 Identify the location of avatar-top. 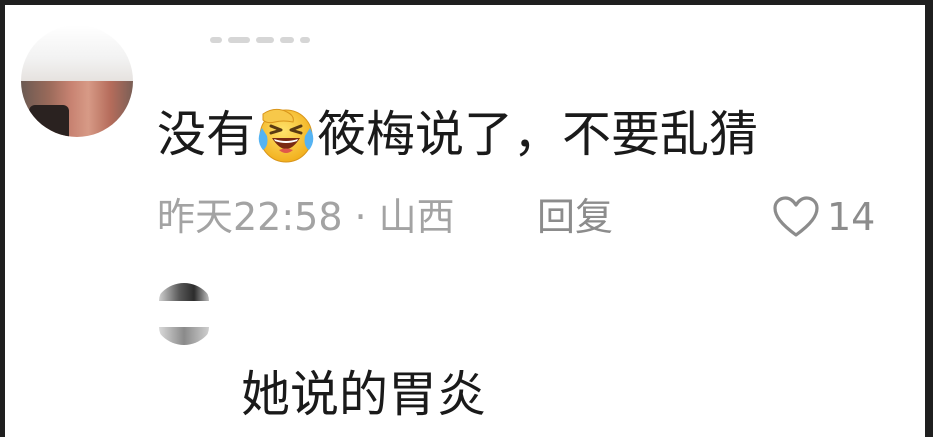
(184, 292).